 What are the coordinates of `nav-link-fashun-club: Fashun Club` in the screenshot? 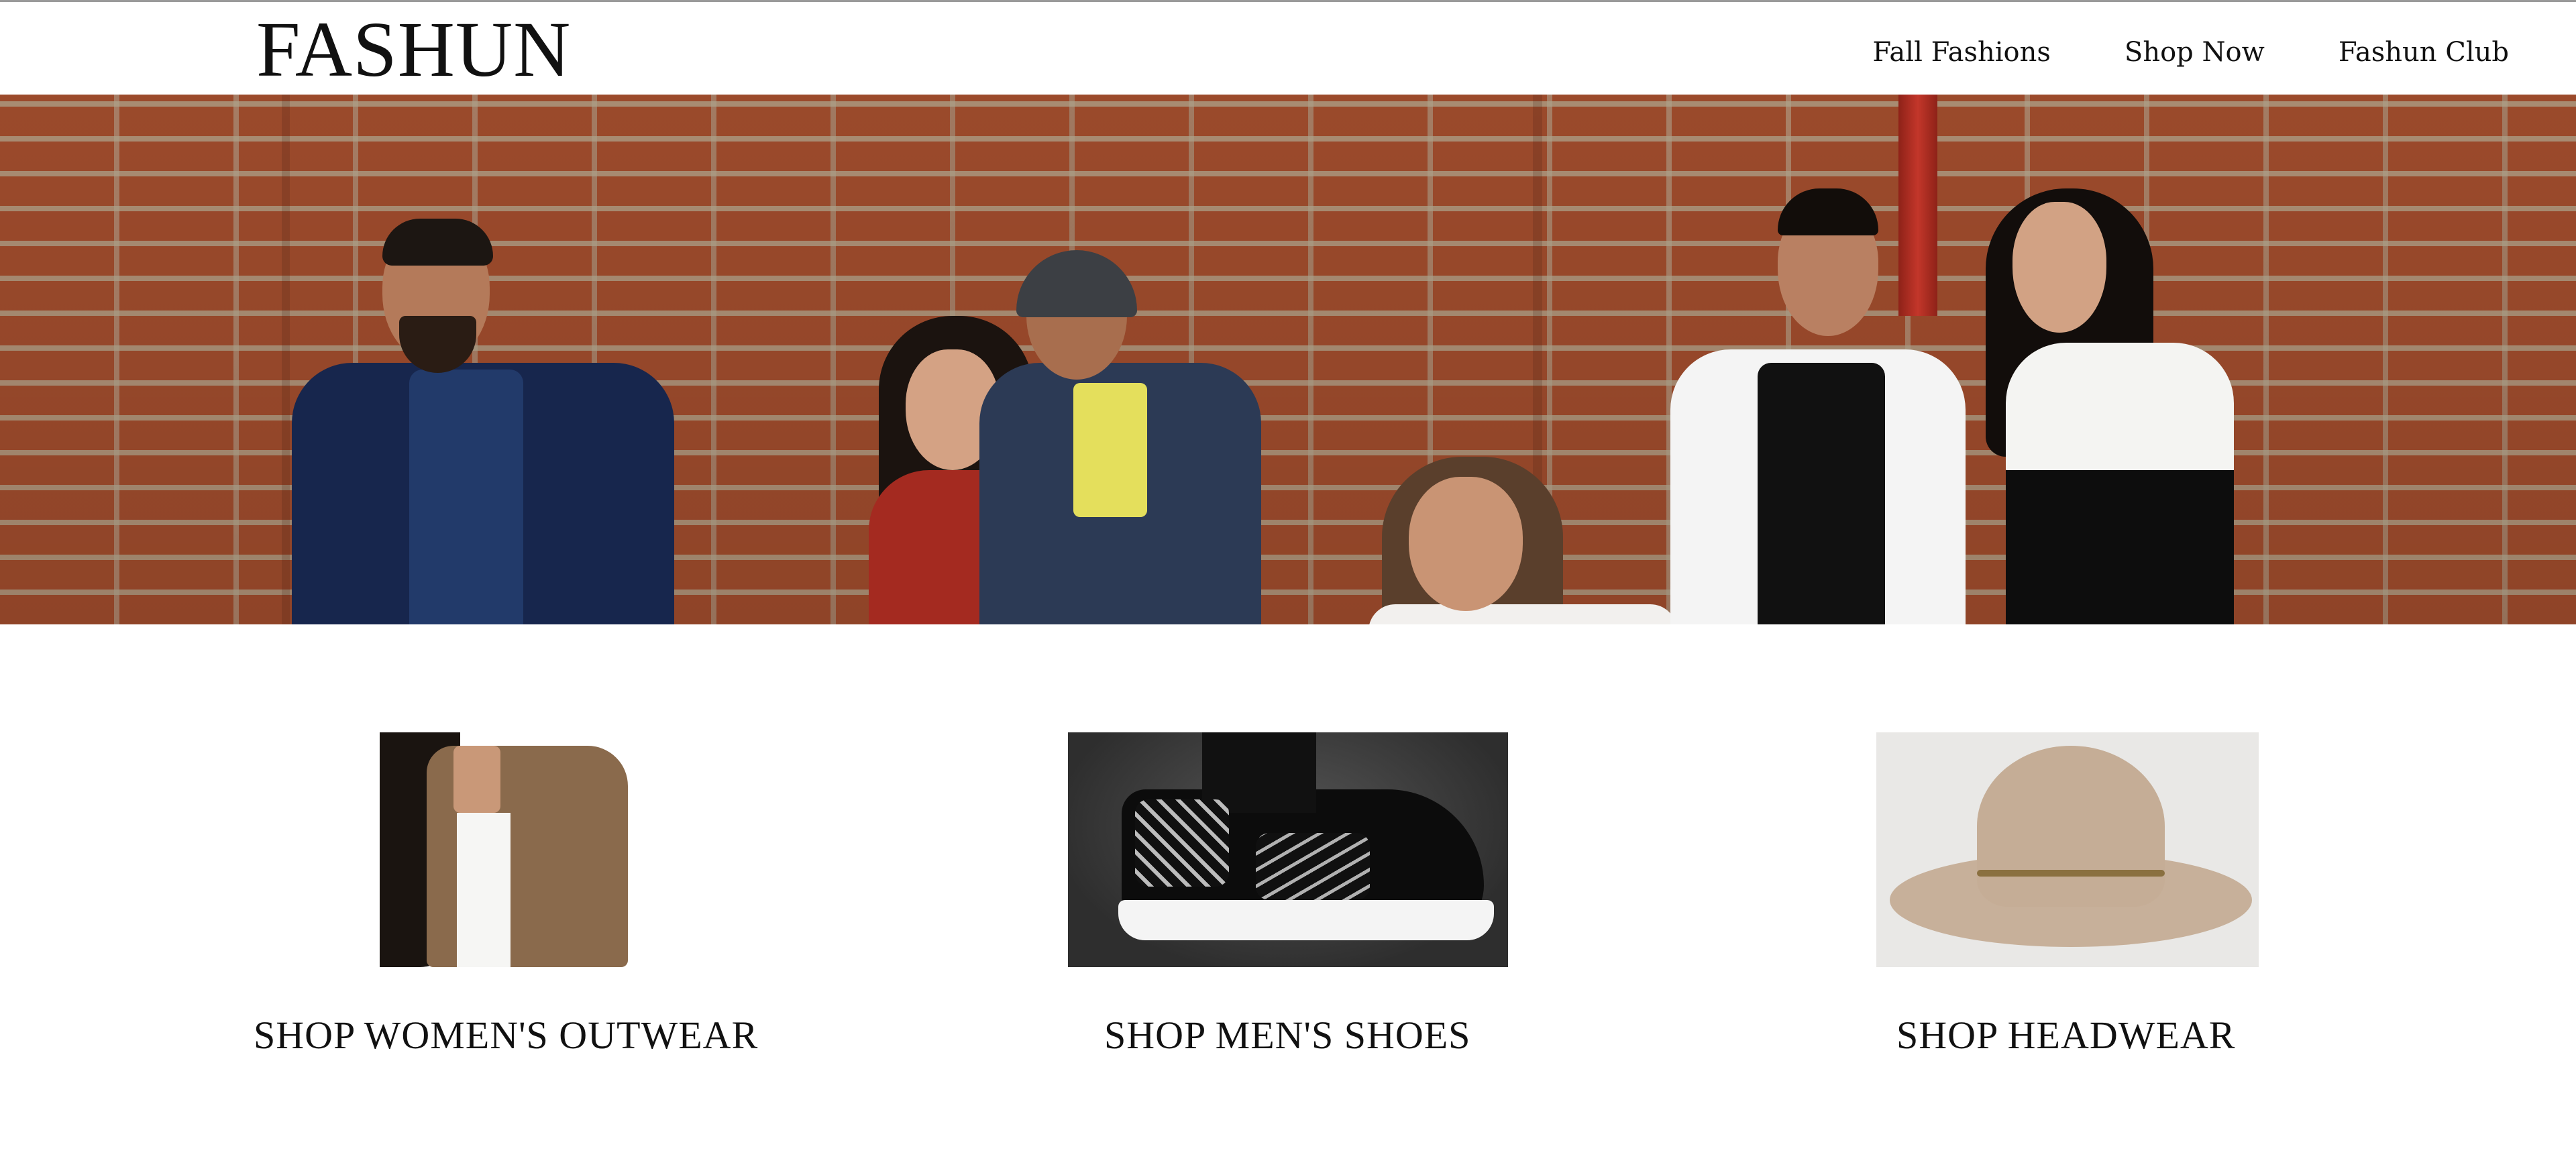 It's located at (2424, 52).